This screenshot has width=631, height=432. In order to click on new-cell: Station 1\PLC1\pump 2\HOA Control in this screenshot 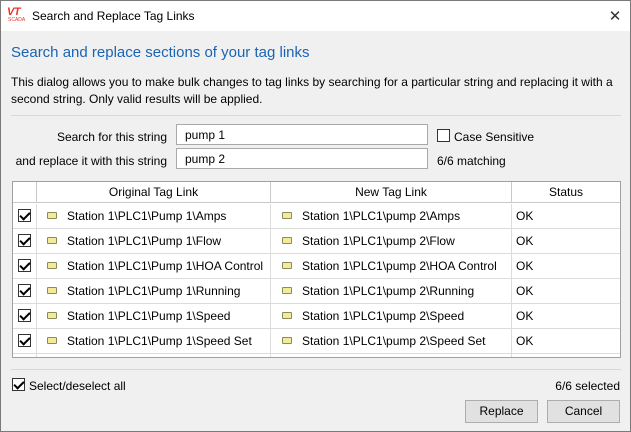, I will do `click(391, 266)`.